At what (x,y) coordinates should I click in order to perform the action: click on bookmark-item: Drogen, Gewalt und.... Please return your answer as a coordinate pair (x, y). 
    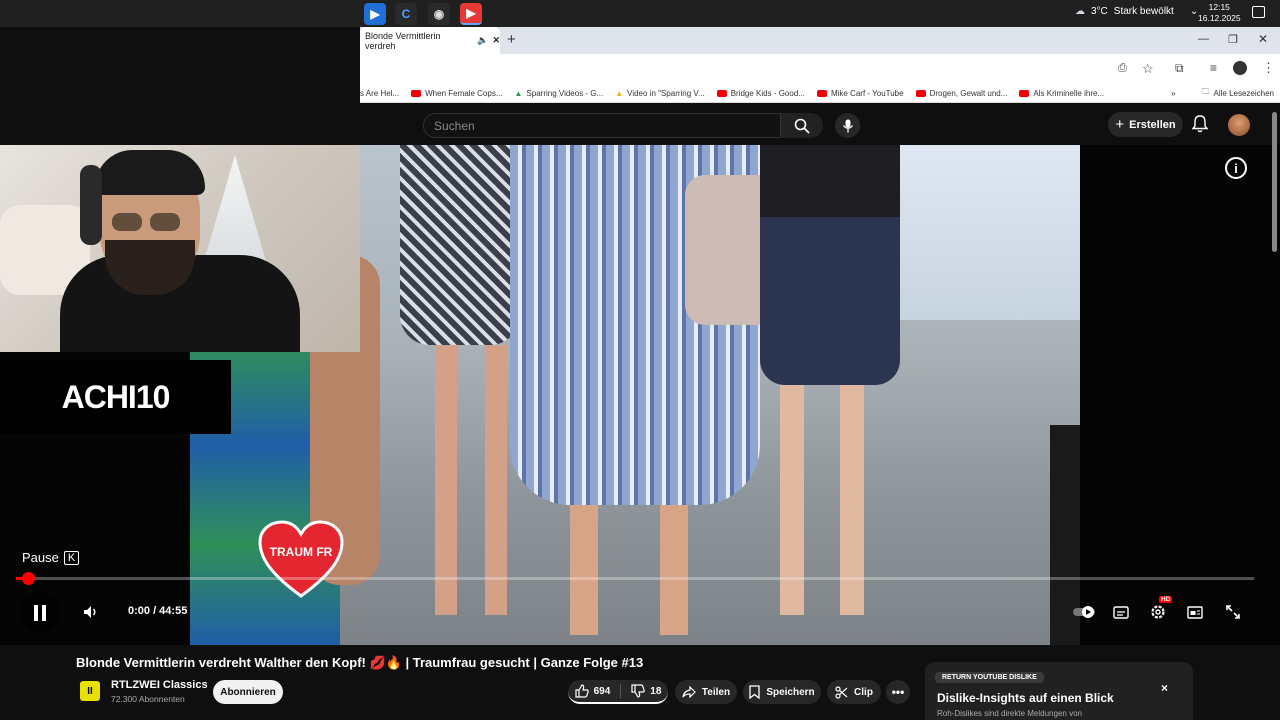
    Looking at the image, I should click on (962, 93).